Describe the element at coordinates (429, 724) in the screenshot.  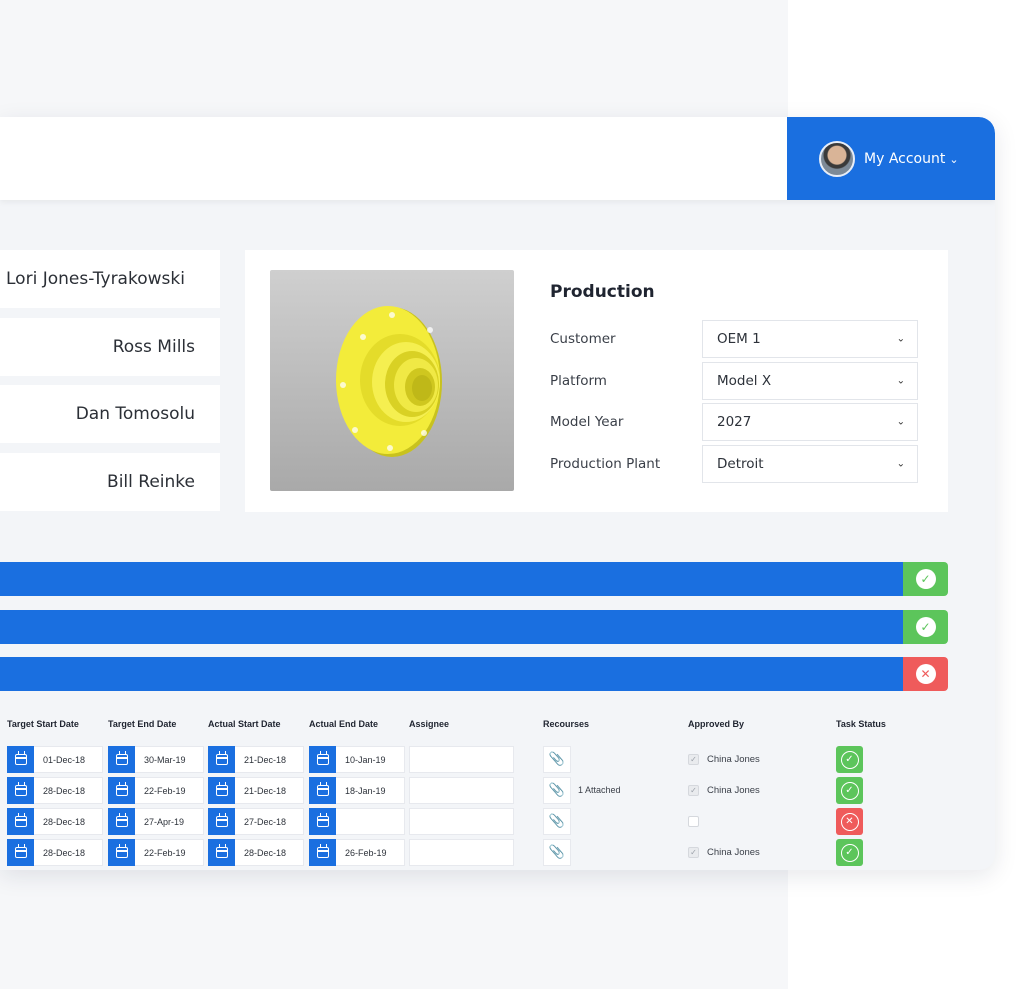
I see `header-assignee: Assignee` at that location.